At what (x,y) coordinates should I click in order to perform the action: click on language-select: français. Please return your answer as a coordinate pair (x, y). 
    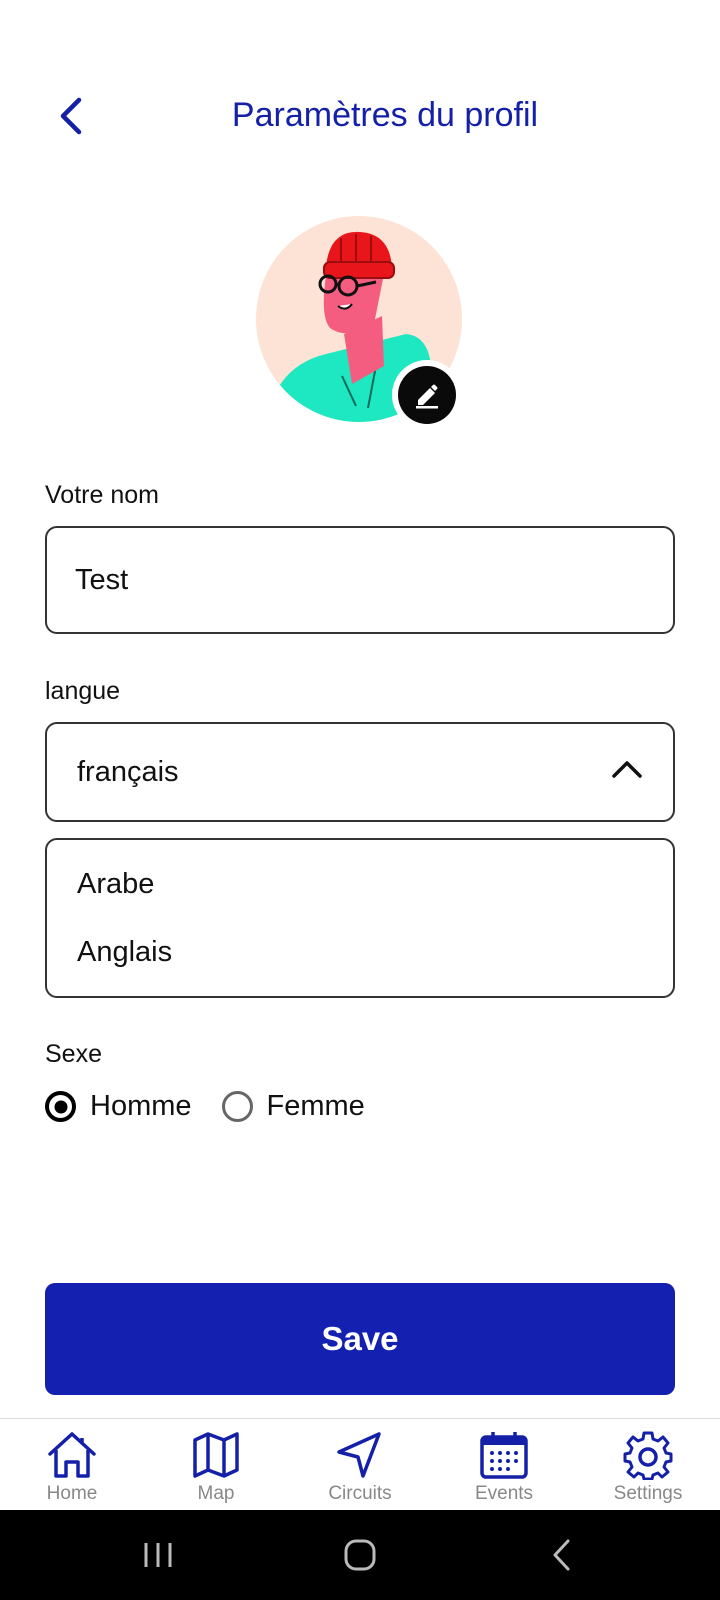
    Looking at the image, I should click on (360, 772).